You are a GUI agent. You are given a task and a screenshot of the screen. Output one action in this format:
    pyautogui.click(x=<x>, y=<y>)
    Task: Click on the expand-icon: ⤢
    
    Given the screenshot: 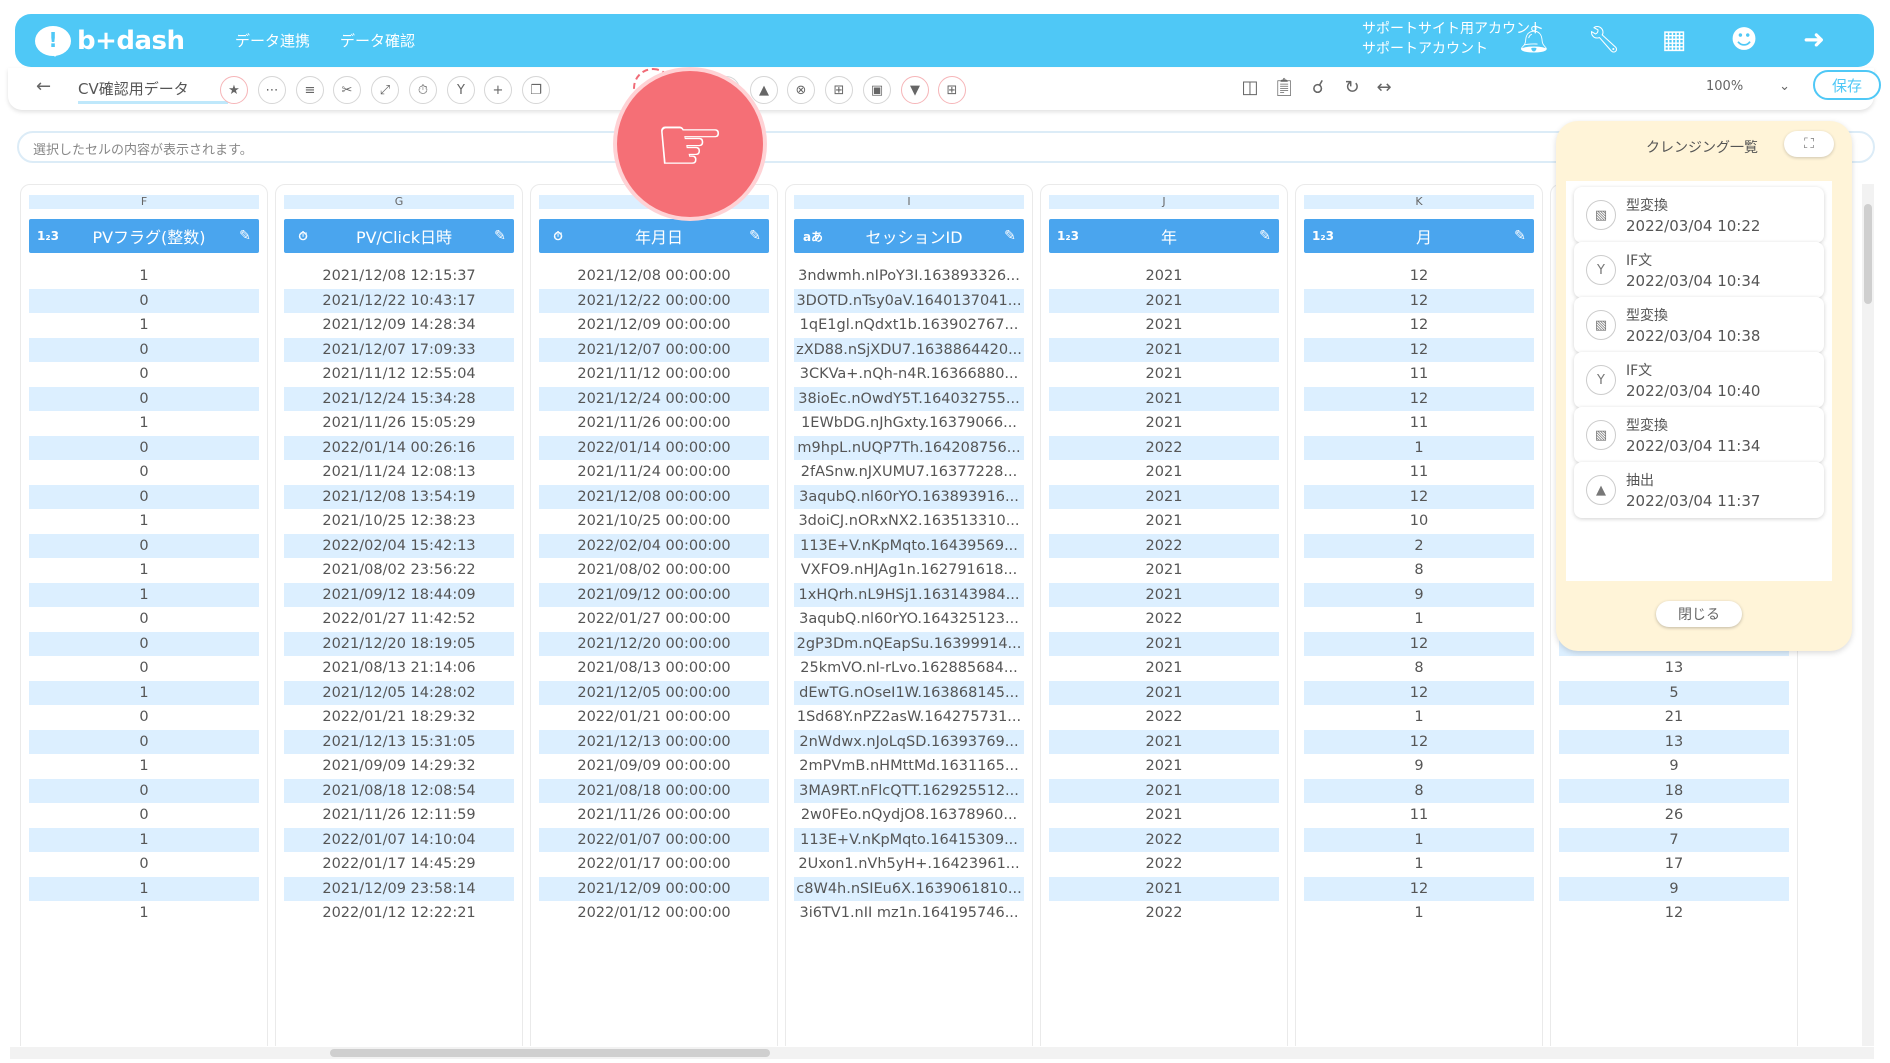 What is the action you would take?
    pyautogui.click(x=385, y=90)
    